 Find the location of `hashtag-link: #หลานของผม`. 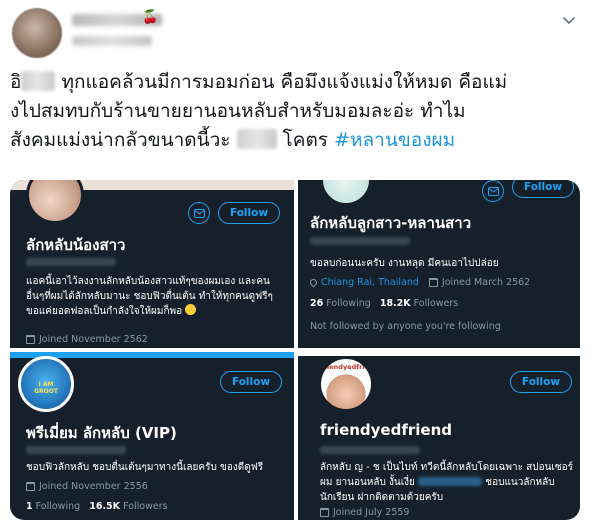

hashtag-link: #หลานของผม is located at coordinates (394, 140).